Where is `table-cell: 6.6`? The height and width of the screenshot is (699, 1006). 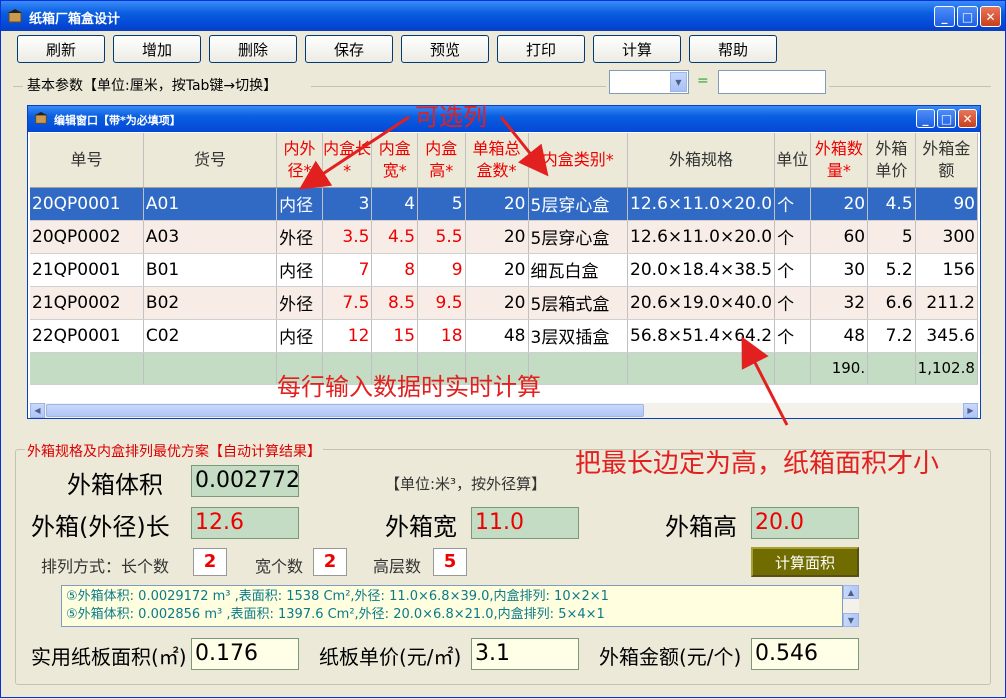
table-cell: 6.6 is located at coordinates (891, 303).